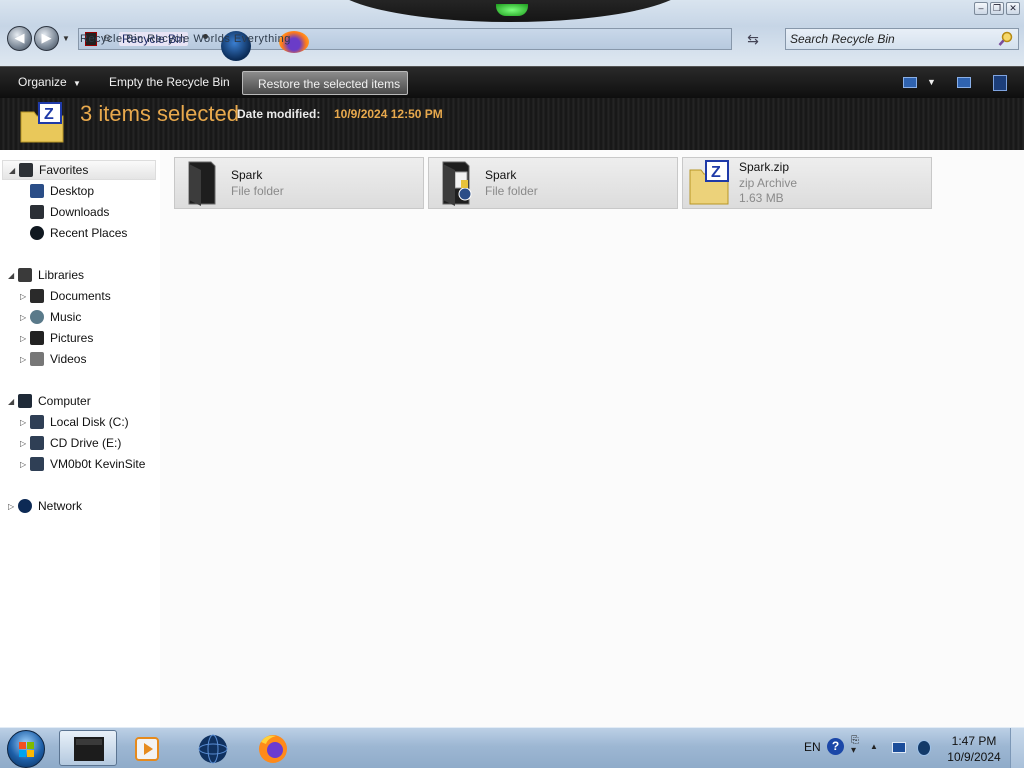  I want to click on nav-local-disk: ▷ Local Disk (C:), so click(74, 422).